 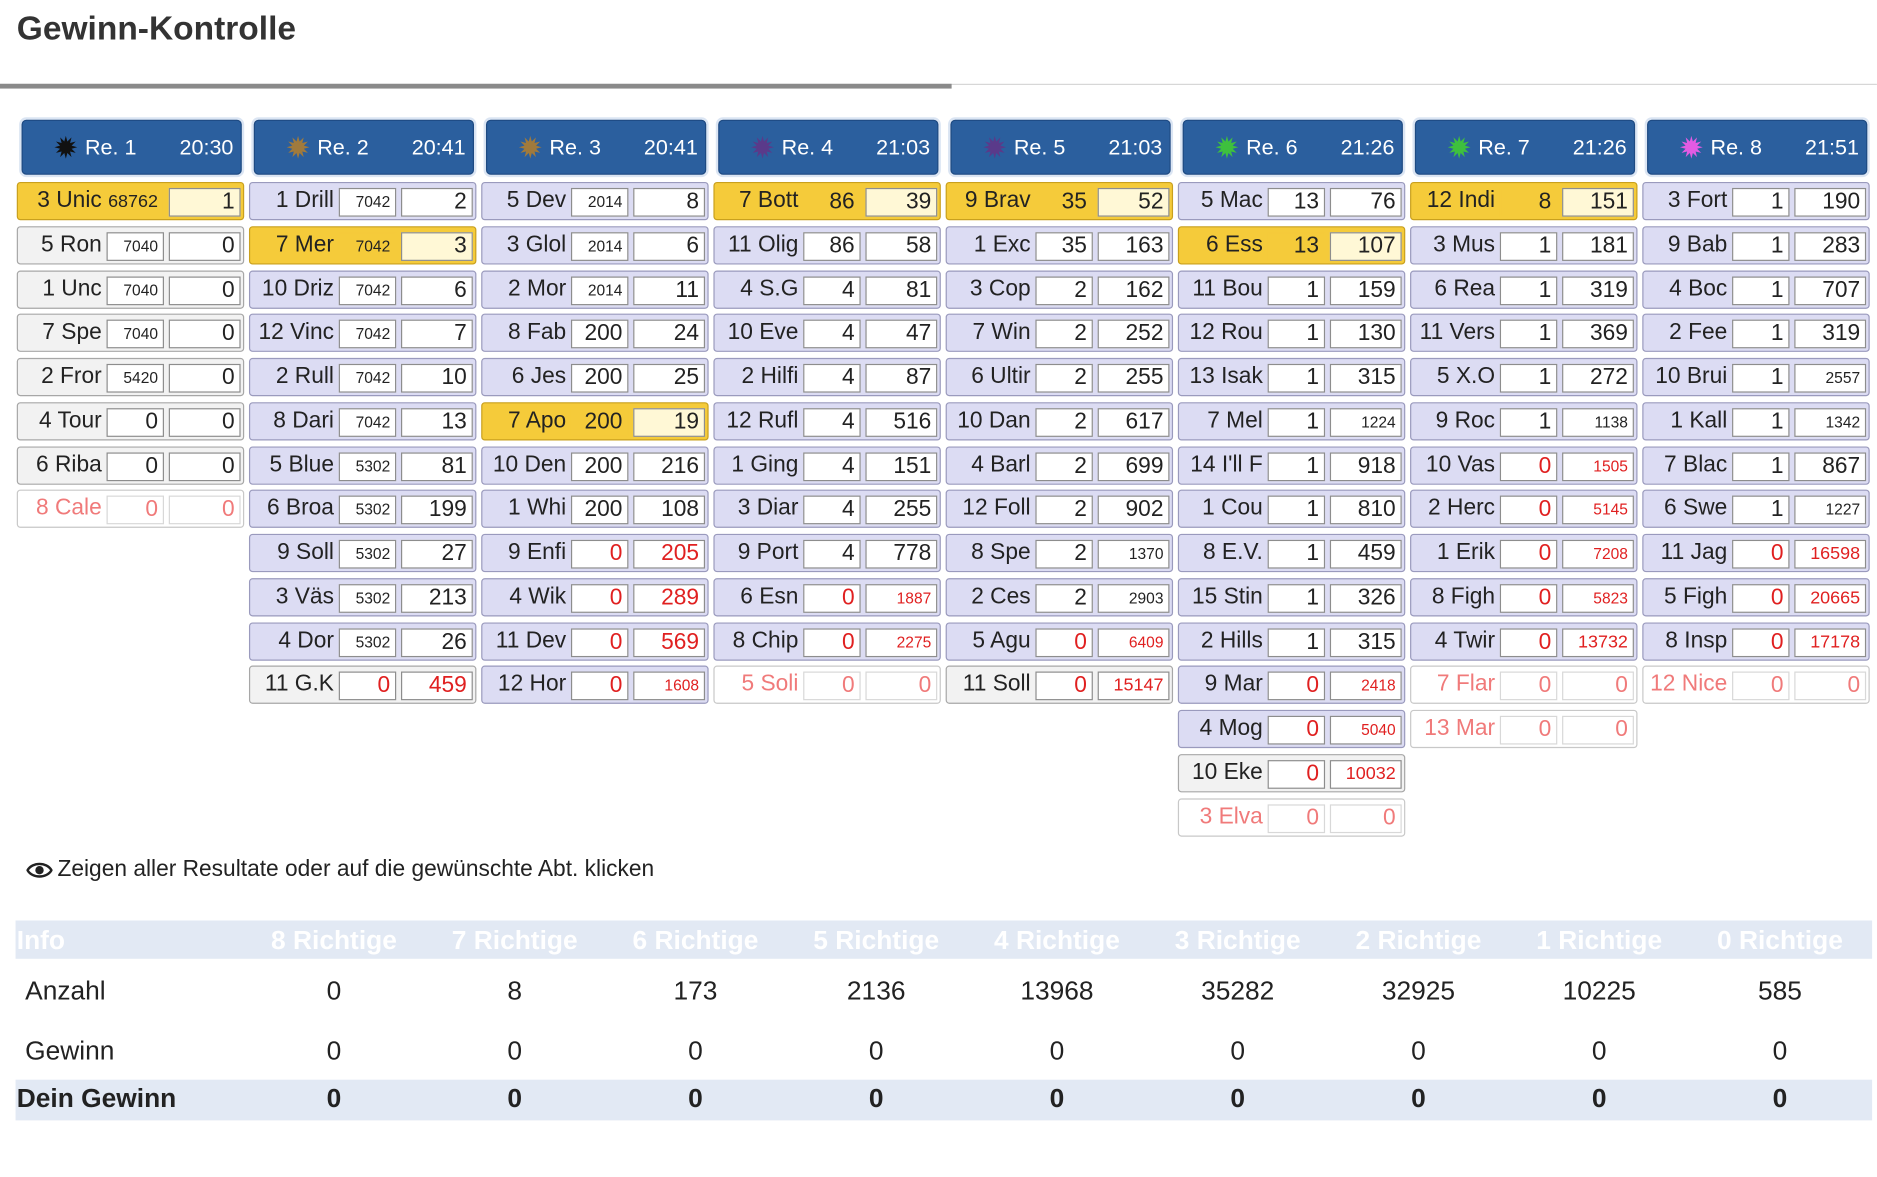 I want to click on horse-row: 4 S.G 4 81, so click(x=827, y=289).